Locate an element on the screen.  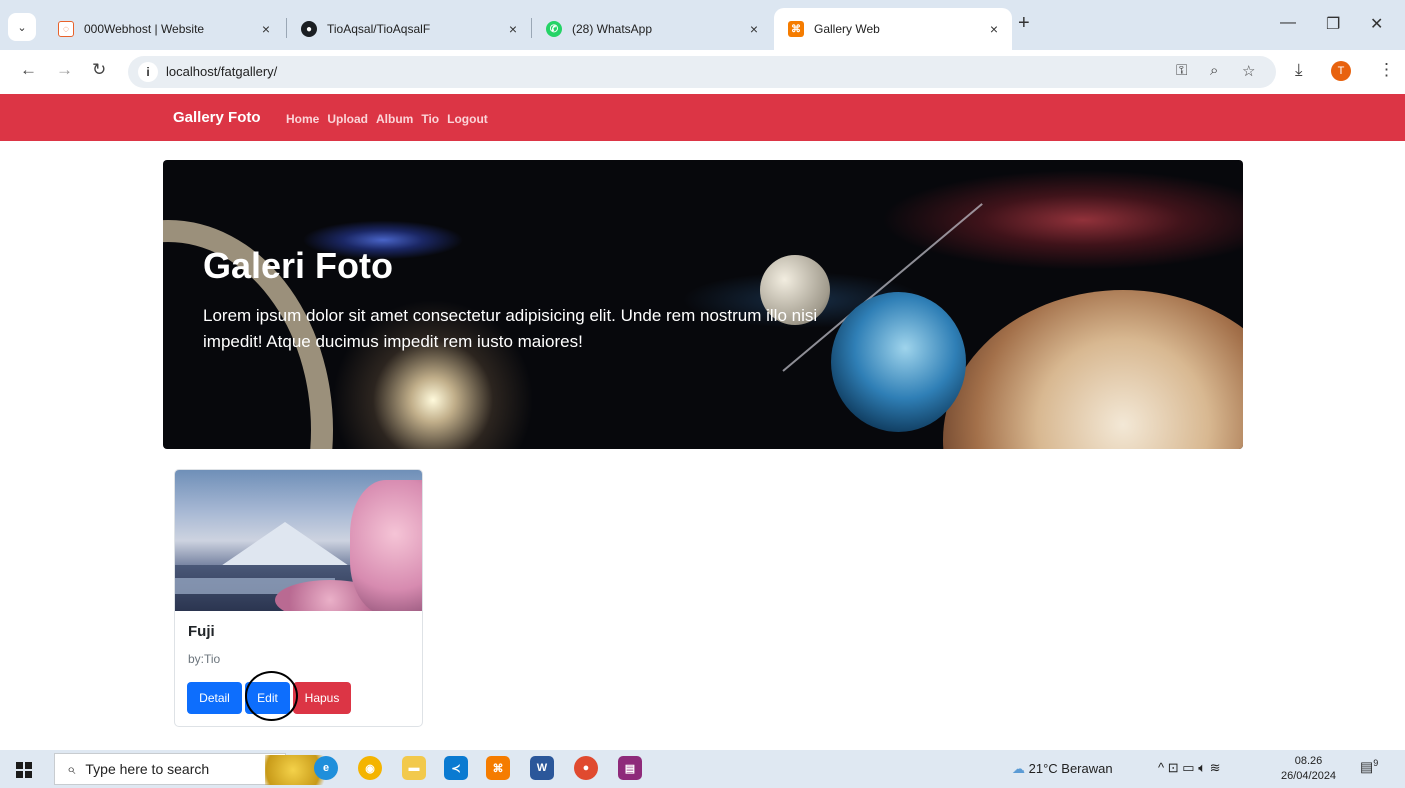
tab-title: TioAqsal/TioAqsalF is located at coordinates (379, 29).